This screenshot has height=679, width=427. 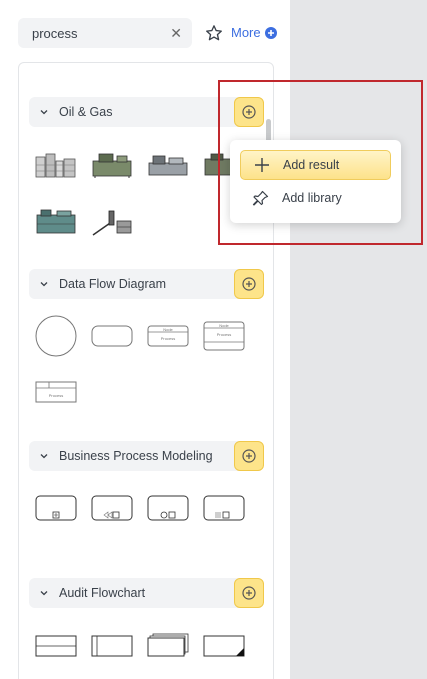 What do you see at coordinates (56, 646) in the screenshot?
I see `audit-record-shape` at bounding box center [56, 646].